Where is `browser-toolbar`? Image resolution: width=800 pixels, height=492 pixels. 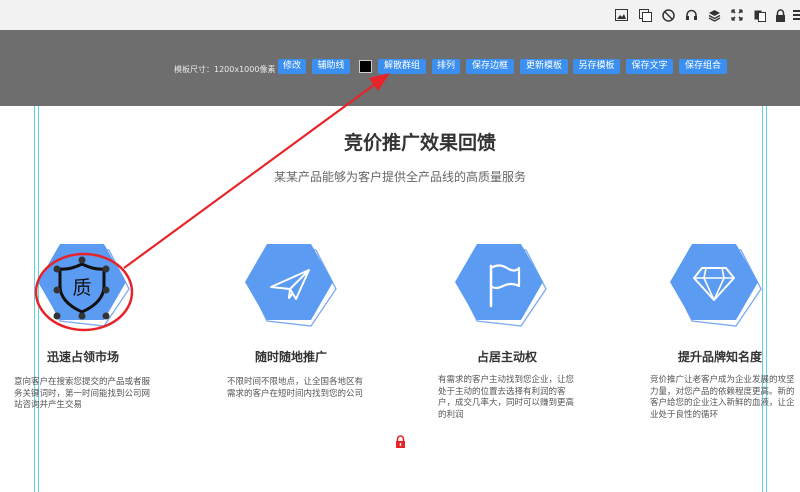 browser-toolbar is located at coordinates (400, 15).